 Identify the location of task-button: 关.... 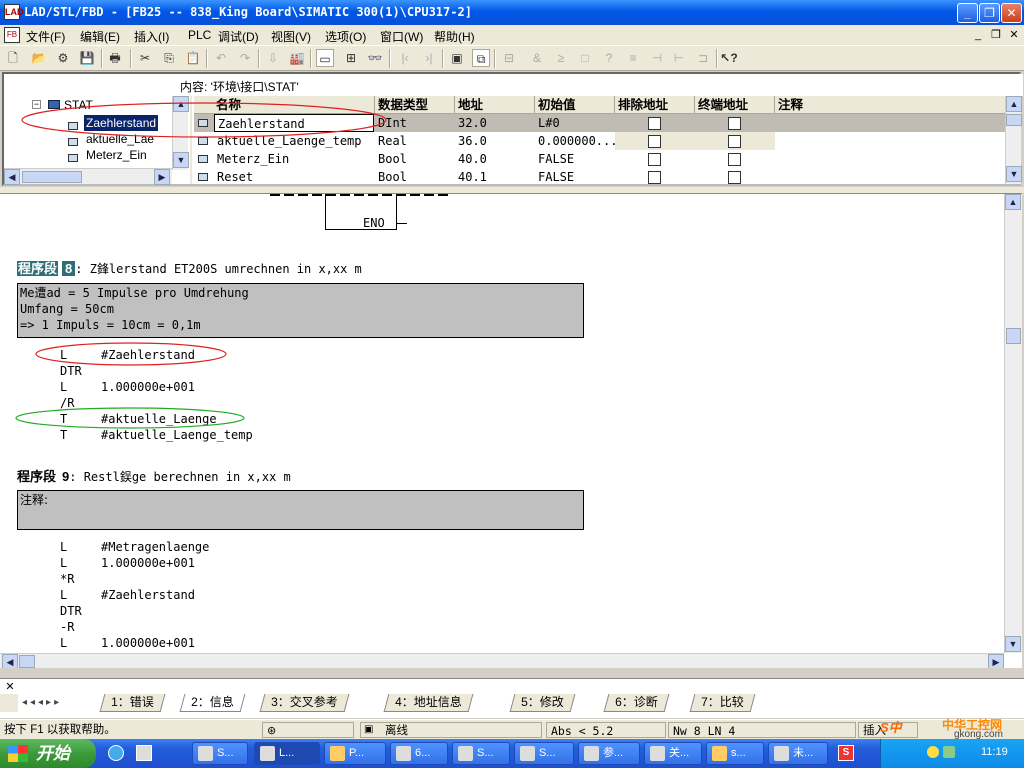
(673, 753).